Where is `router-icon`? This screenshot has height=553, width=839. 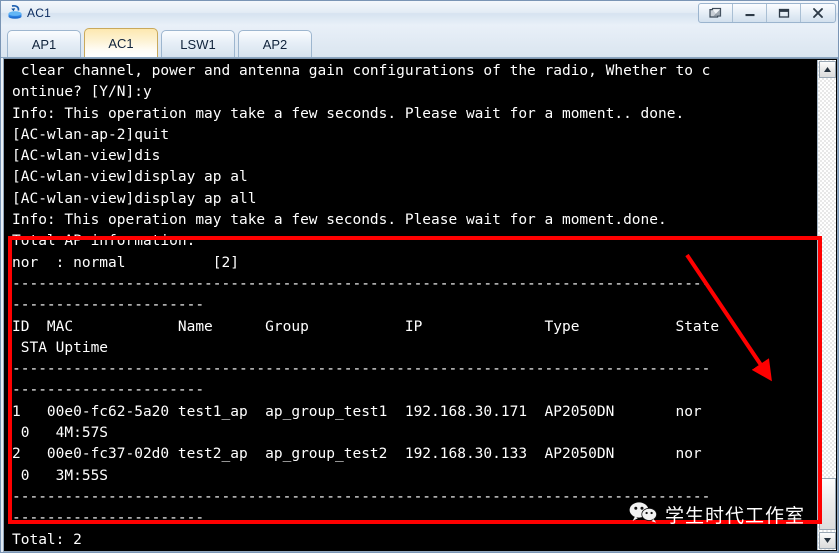 router-icon is located at coordinates (15, 13).